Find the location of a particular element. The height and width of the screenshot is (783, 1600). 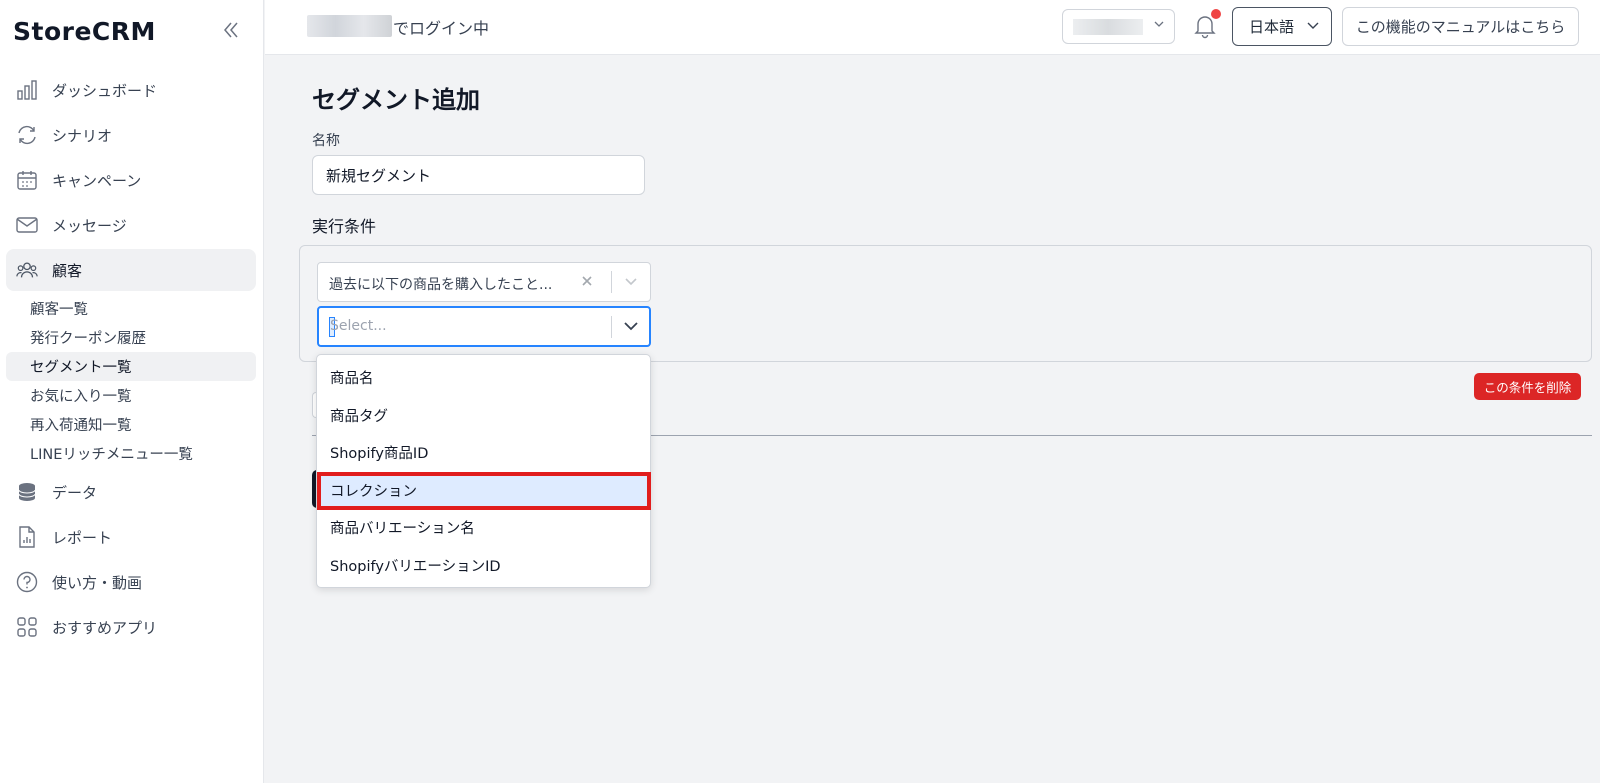

subnav-coupon-history: 発行クーポン履歴 is located at coordinates (131, 337).